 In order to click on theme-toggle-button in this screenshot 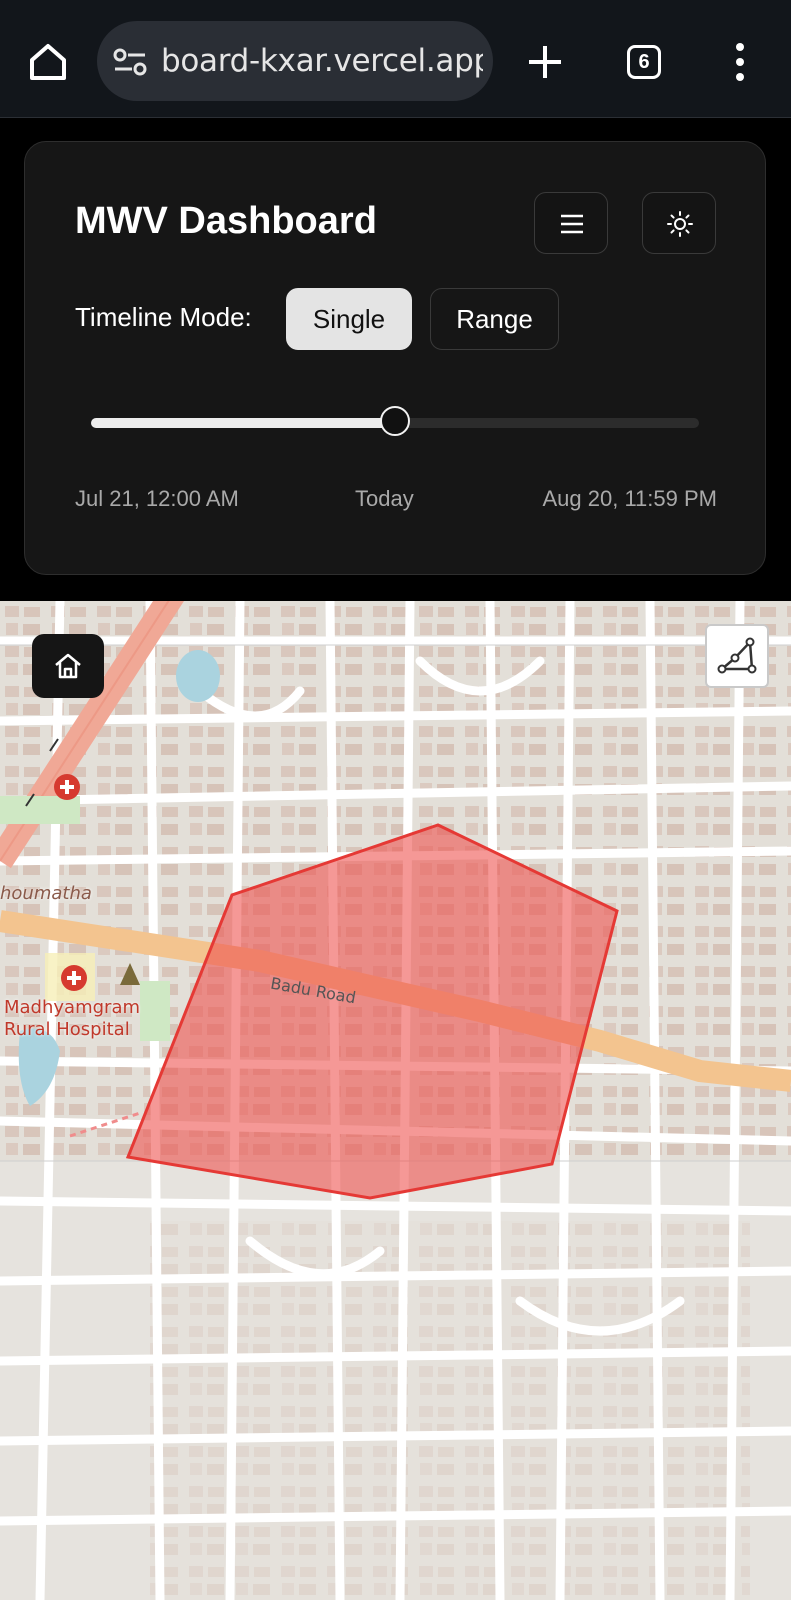, I will do `click(679, 223)`.